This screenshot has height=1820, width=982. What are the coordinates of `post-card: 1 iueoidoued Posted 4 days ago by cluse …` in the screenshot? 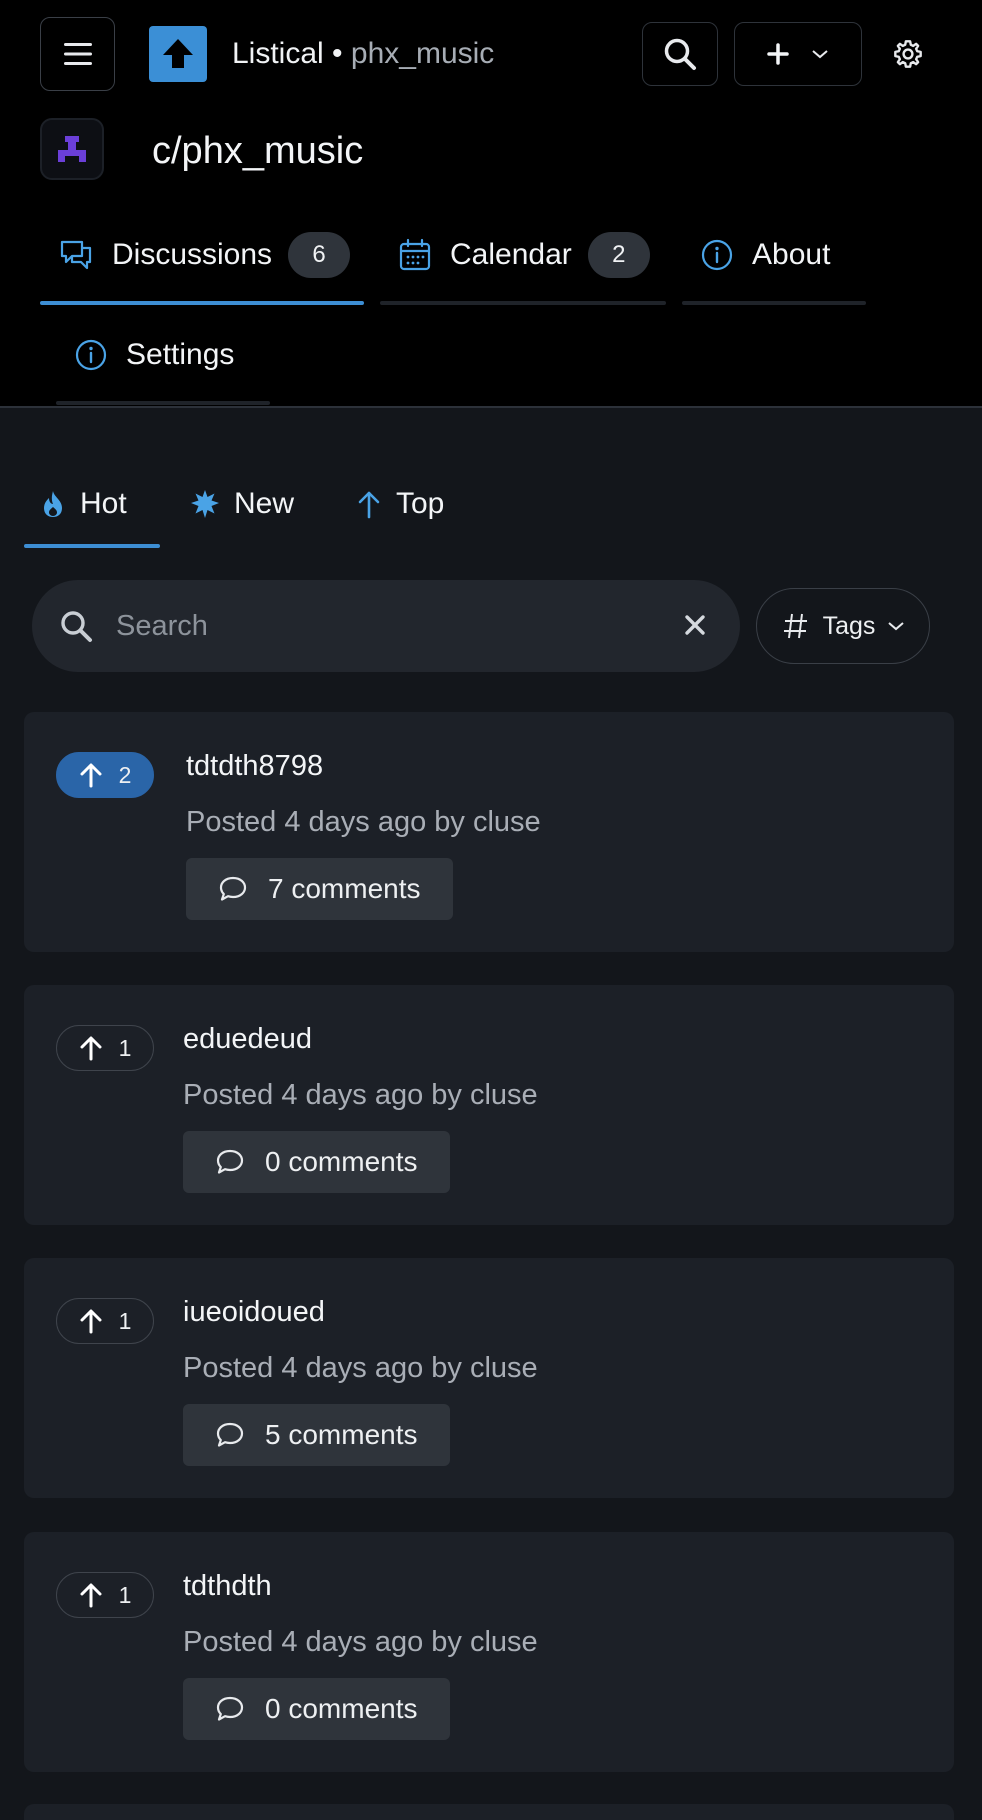 It's located at (489, 1378).